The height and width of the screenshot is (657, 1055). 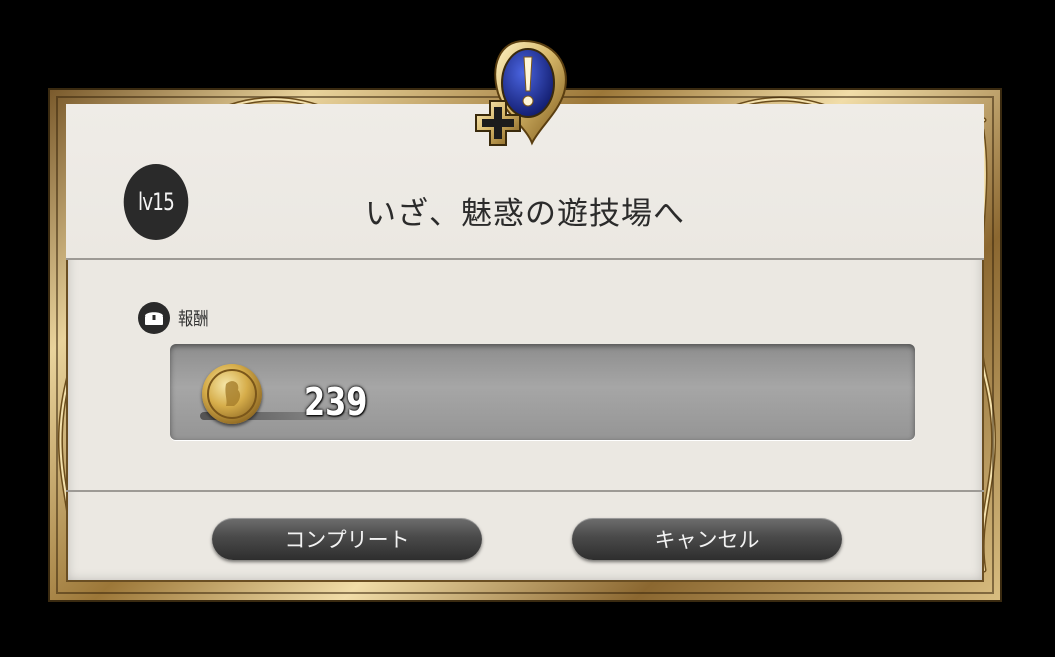 I want to click on quest-plus-exclamation-icon, so click(x=521, y=92).